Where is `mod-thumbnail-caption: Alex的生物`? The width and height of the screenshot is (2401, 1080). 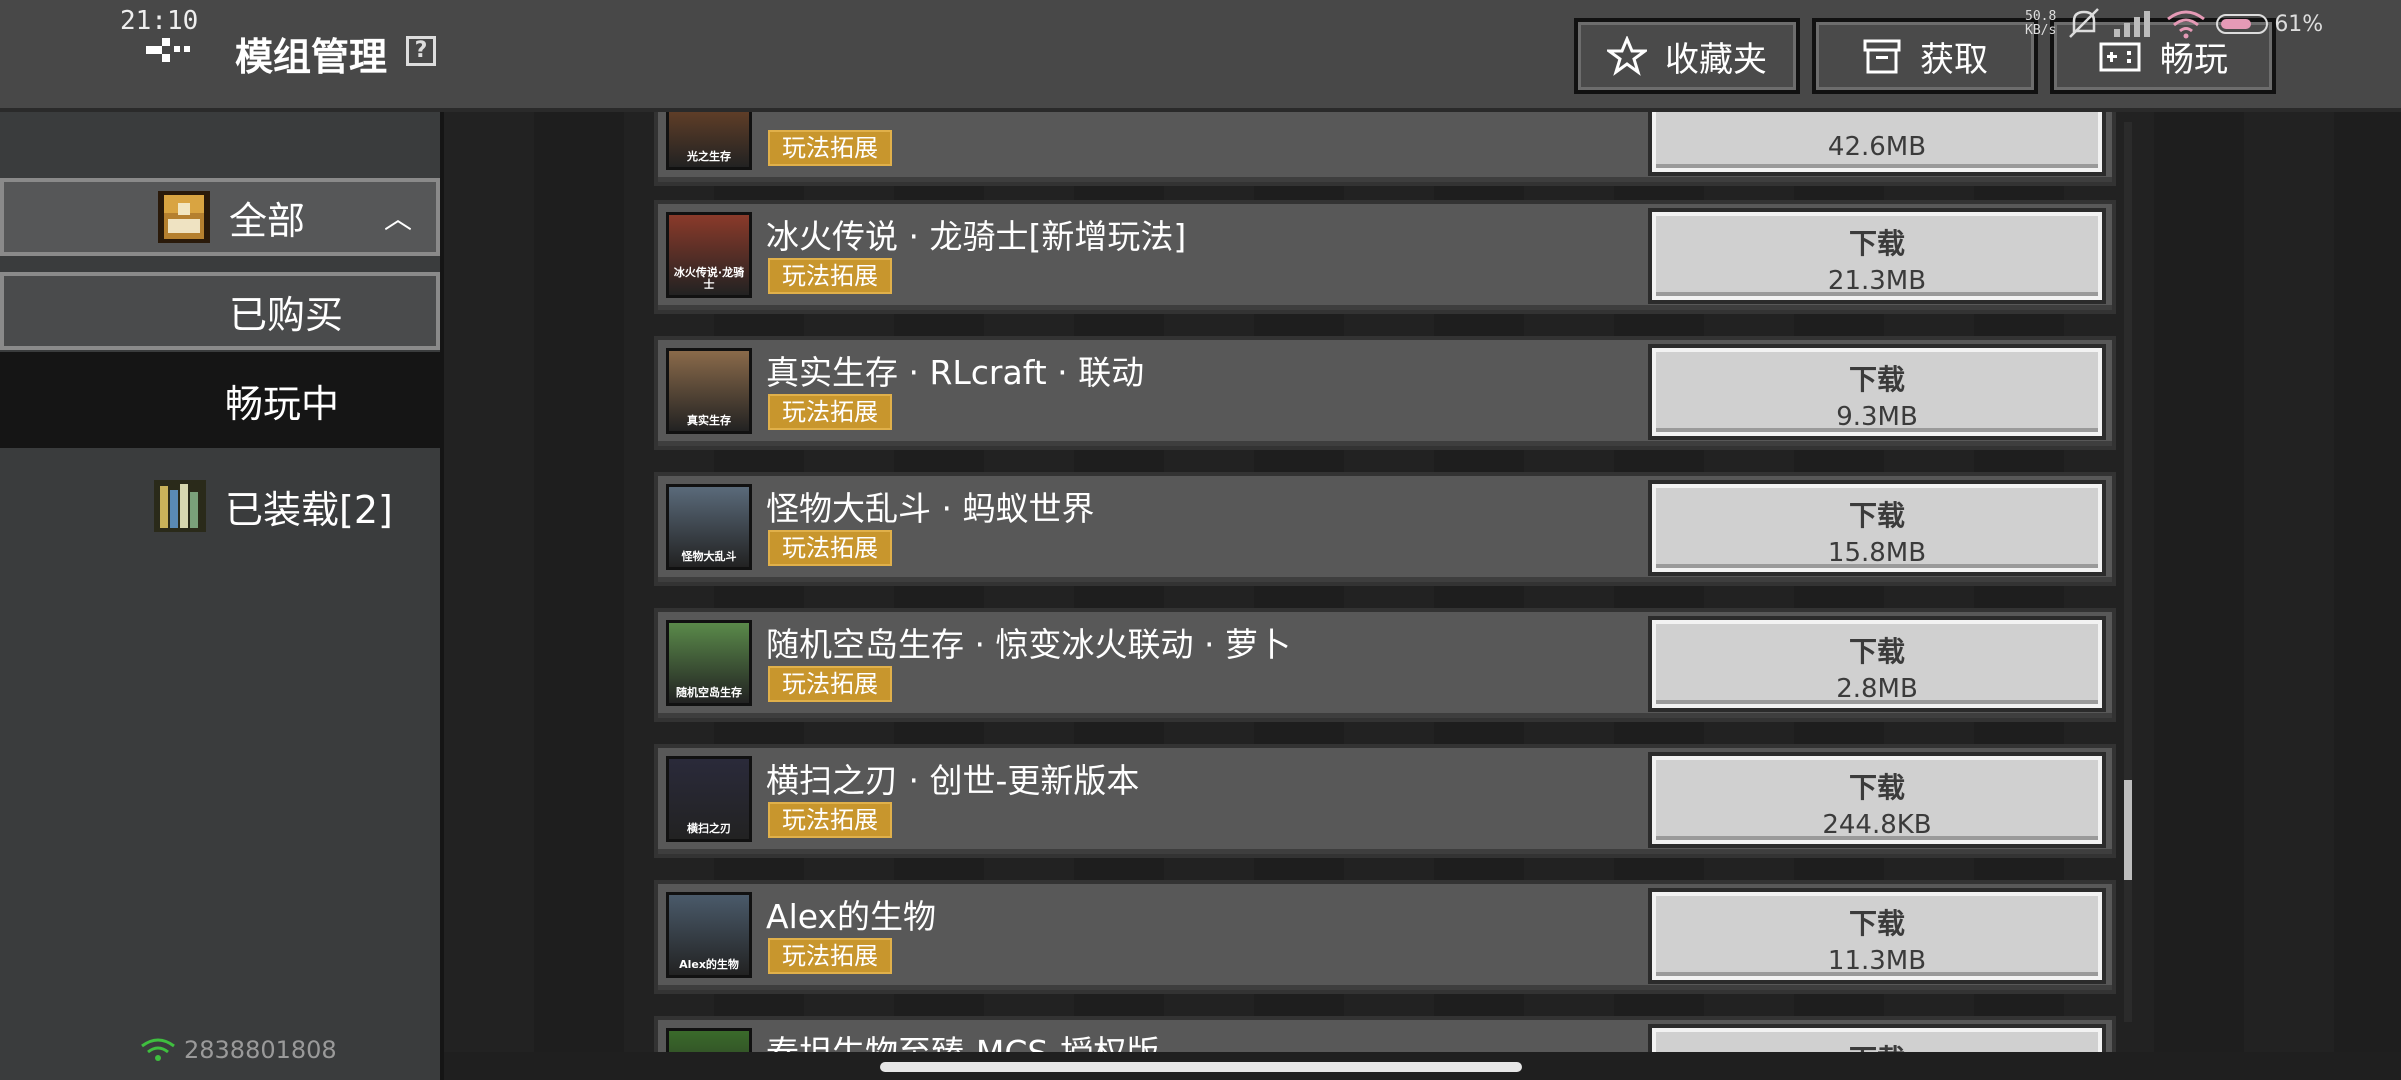
mod-thumbnail-caption: Alex的生物 is located at coordinates (709, 964).